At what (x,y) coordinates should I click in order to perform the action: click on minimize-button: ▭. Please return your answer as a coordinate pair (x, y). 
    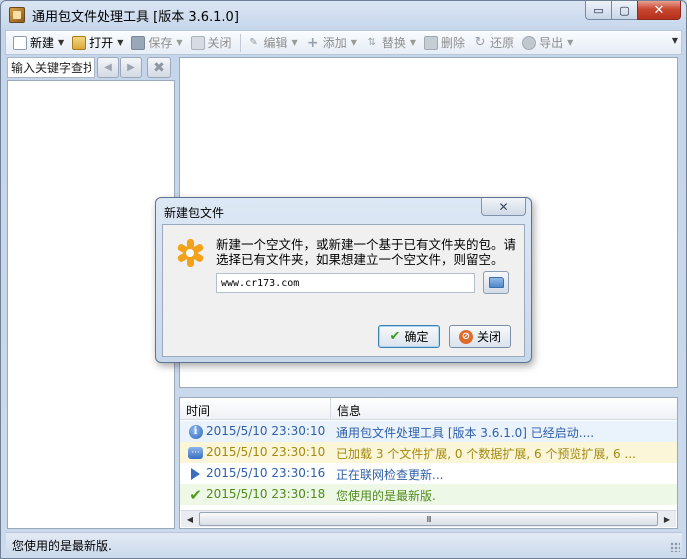
    Looking at the image, I should click on (598, 10).